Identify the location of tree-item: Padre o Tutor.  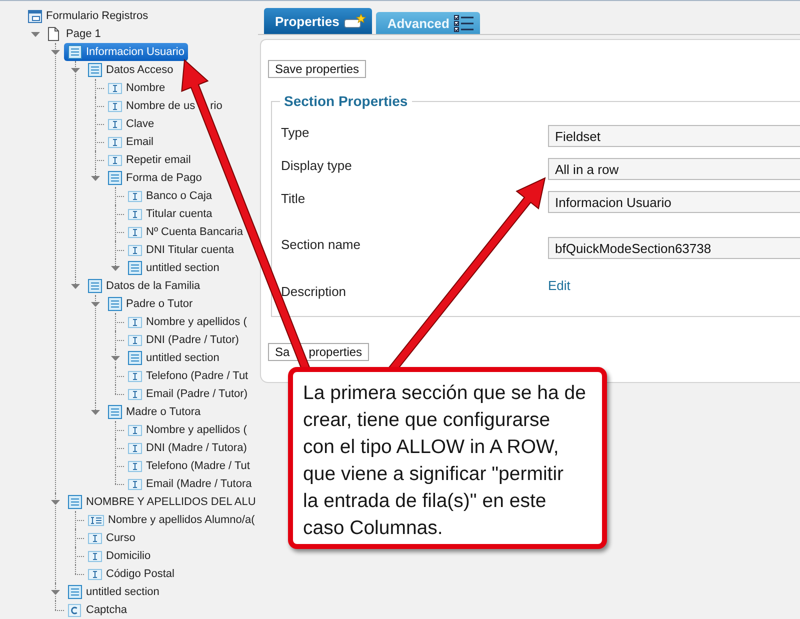
(150, 304).